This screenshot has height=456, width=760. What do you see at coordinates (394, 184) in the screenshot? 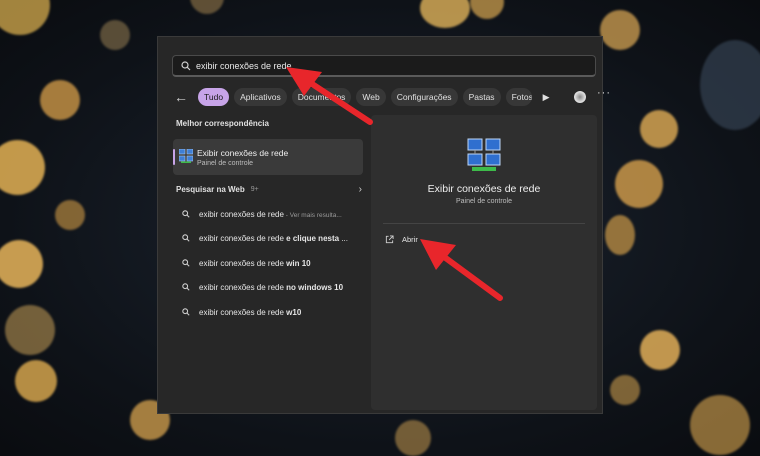
I see `annotation-arrow` at bounding box center [394, 184].